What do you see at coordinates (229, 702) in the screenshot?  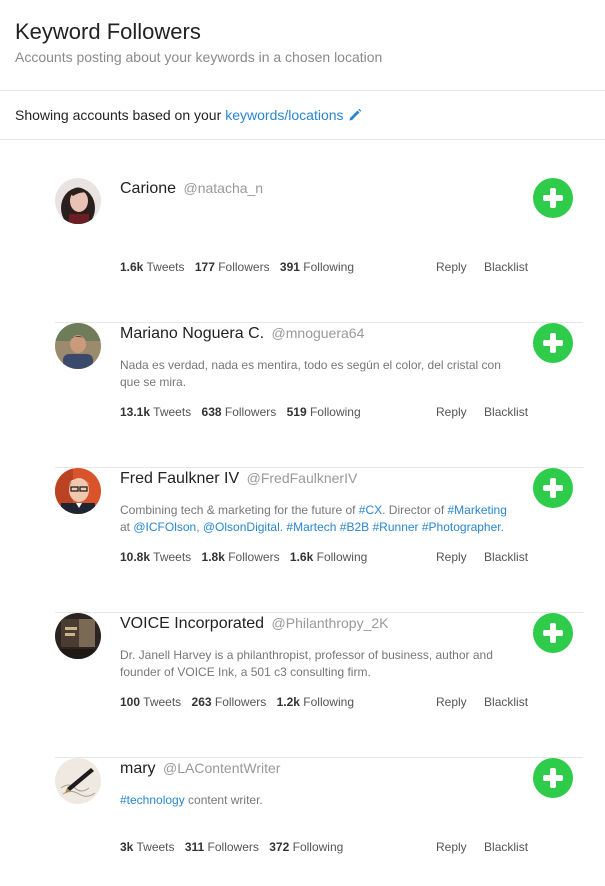 I see `followers-stat: 263 Followers` at bounding box center [229, 702].